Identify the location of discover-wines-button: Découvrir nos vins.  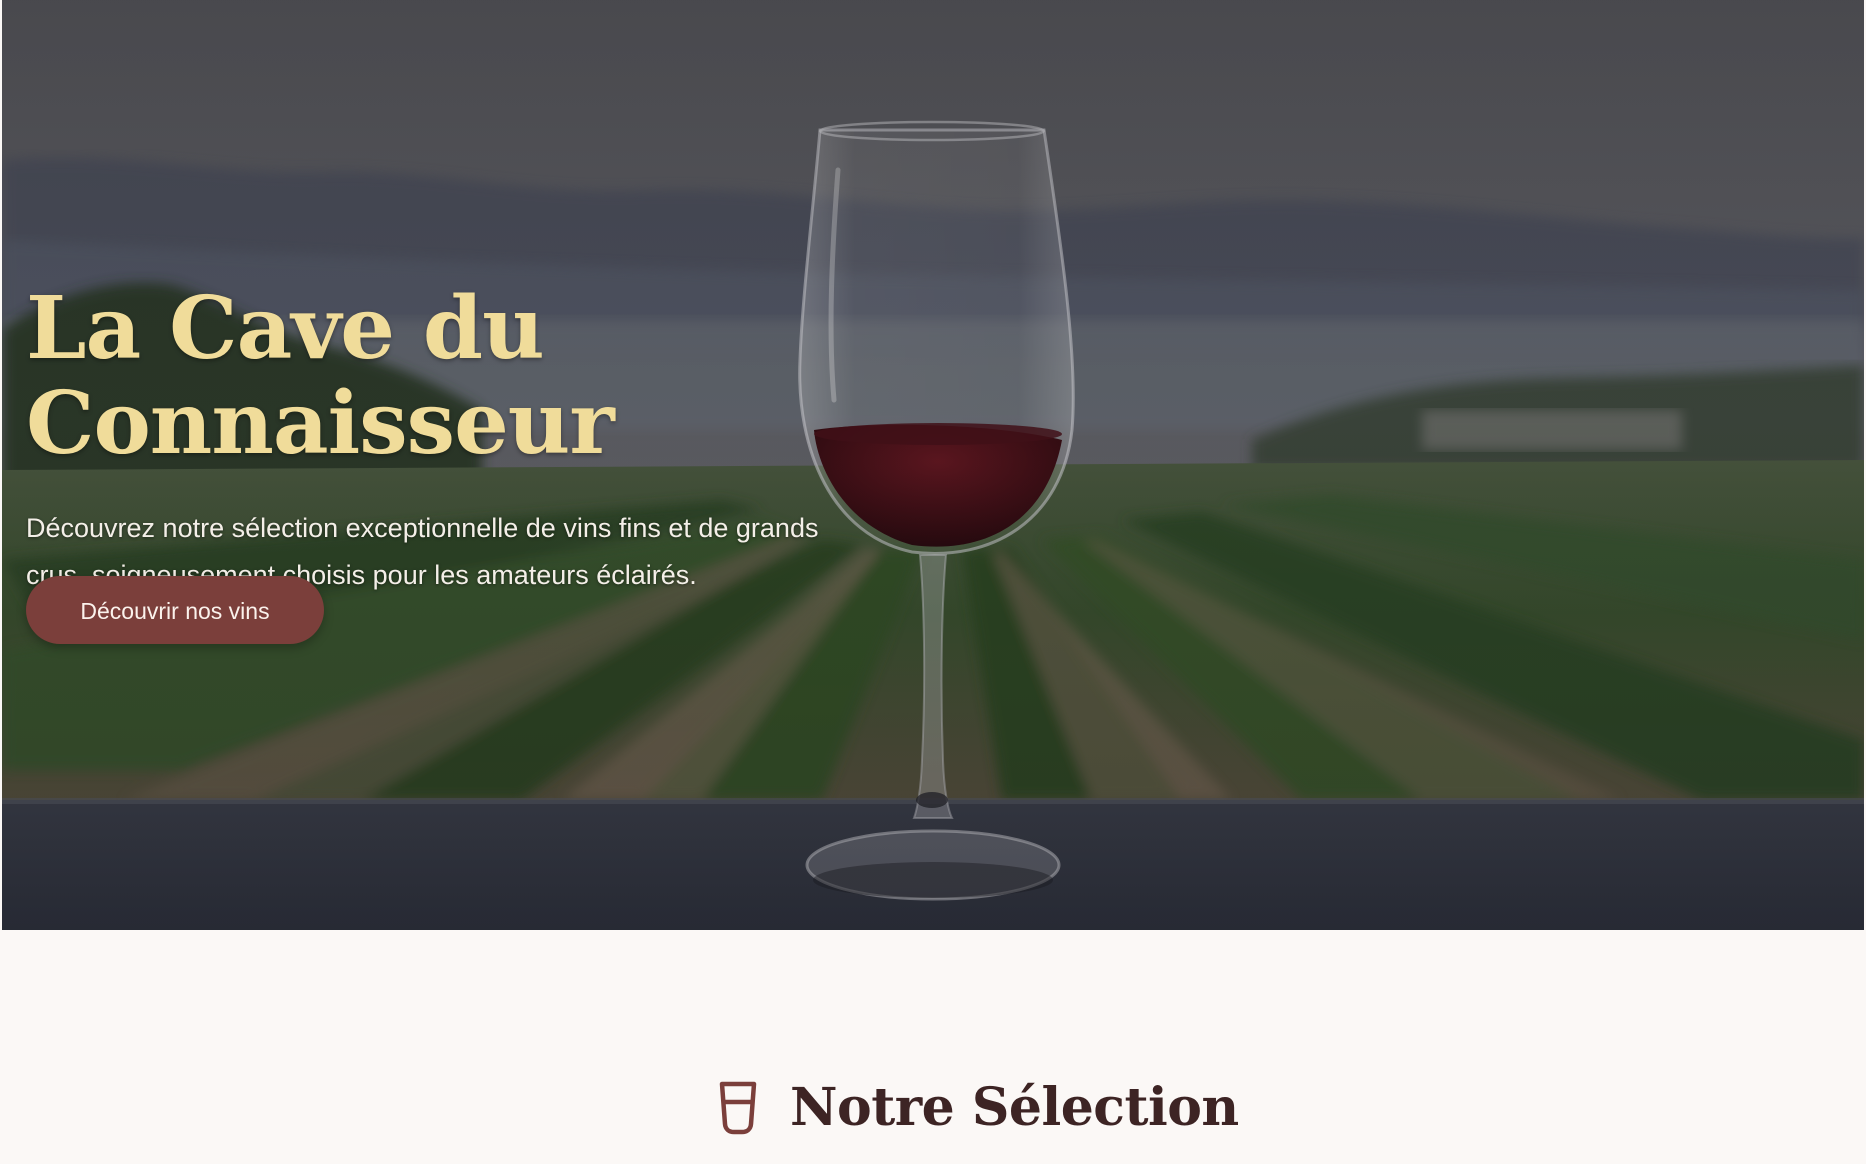
(175, 610).